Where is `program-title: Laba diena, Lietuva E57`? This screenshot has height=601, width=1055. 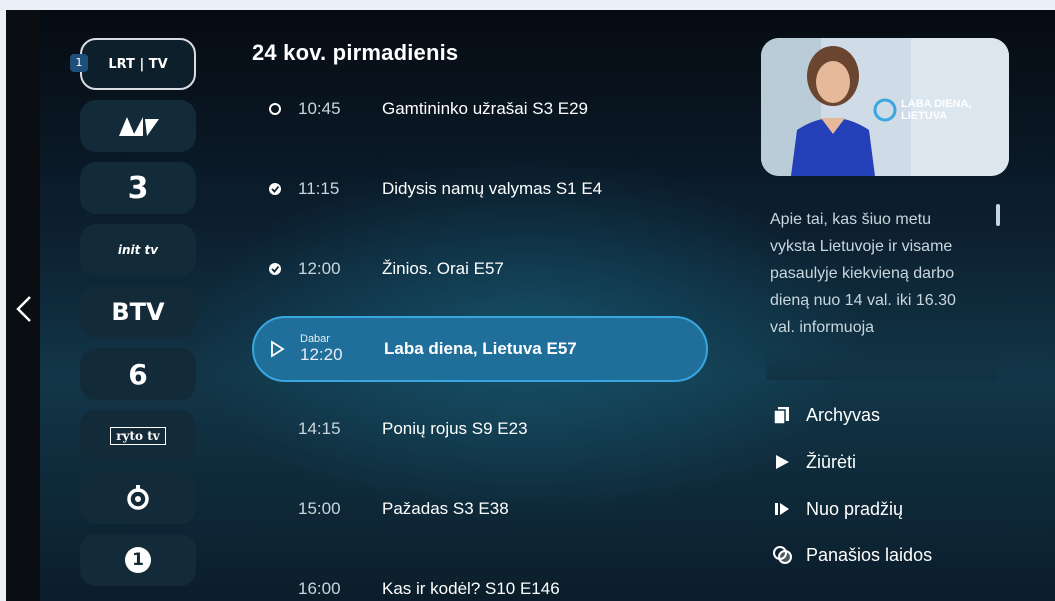 program-title: Laba diena, Lietuva E57 is located at coordinates (480, 348).